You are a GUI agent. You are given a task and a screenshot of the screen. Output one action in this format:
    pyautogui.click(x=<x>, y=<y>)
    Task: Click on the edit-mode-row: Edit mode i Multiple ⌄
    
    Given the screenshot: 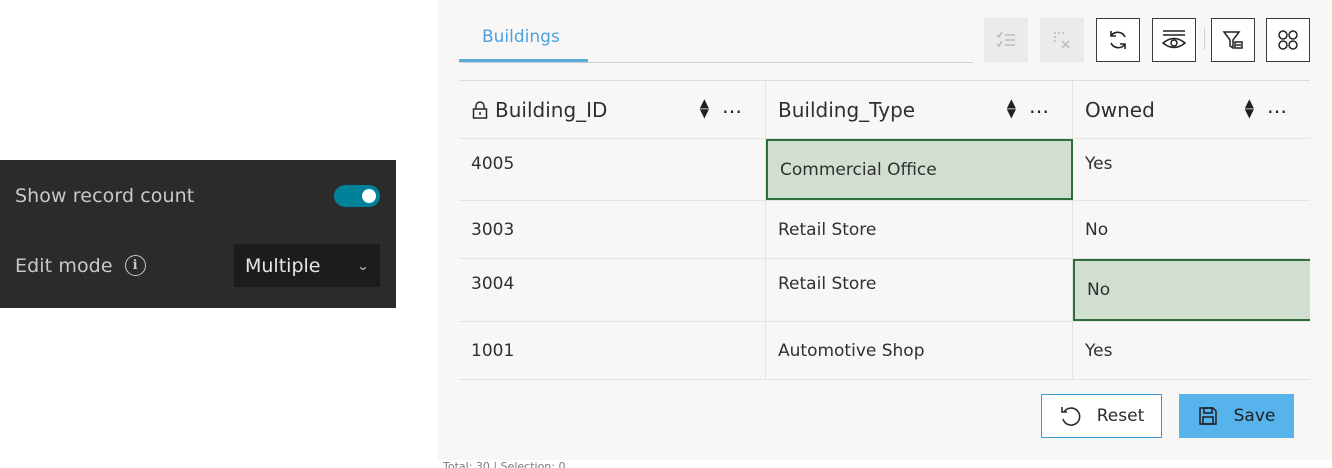 What is the action you would take?
    pyautogui.click(x=197, y=265)
    